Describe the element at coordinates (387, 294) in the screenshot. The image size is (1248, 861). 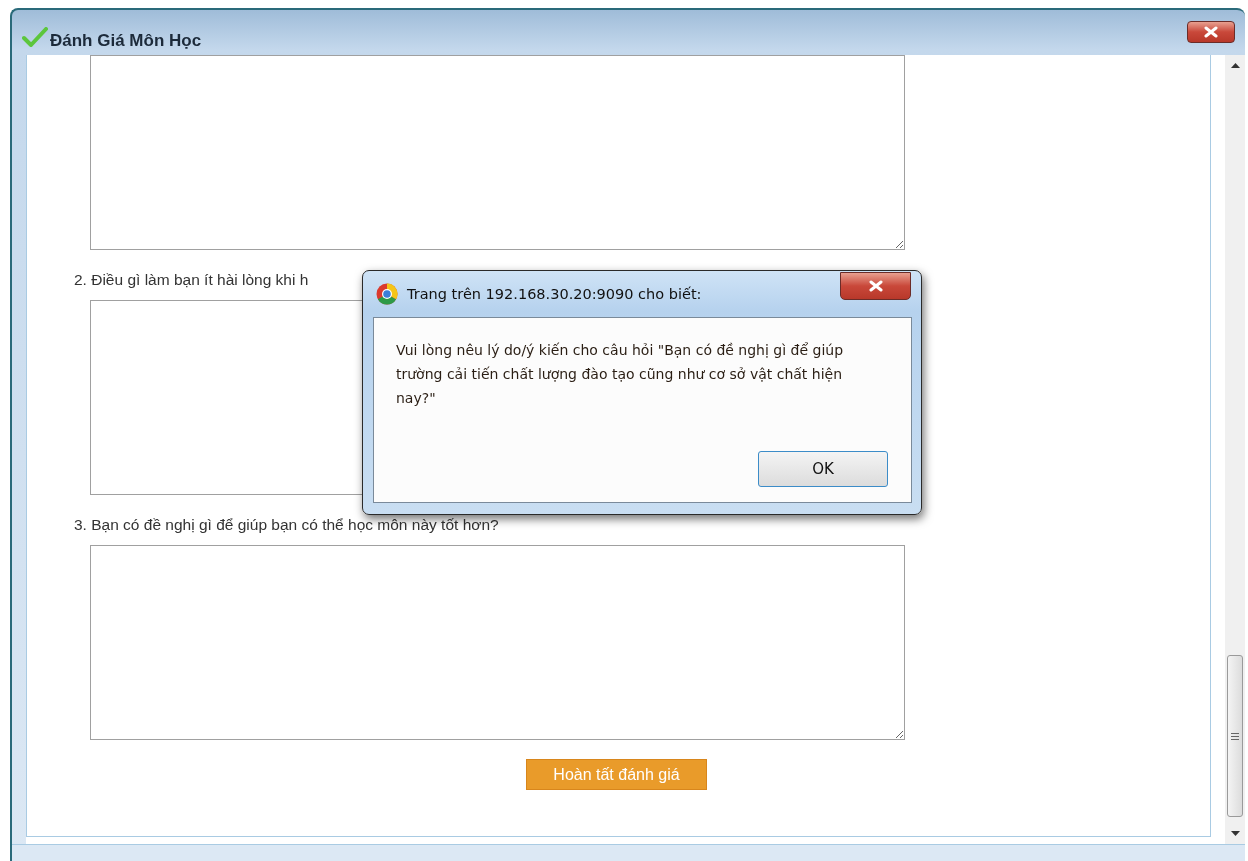
I see `browser-logo-icon` at that location.